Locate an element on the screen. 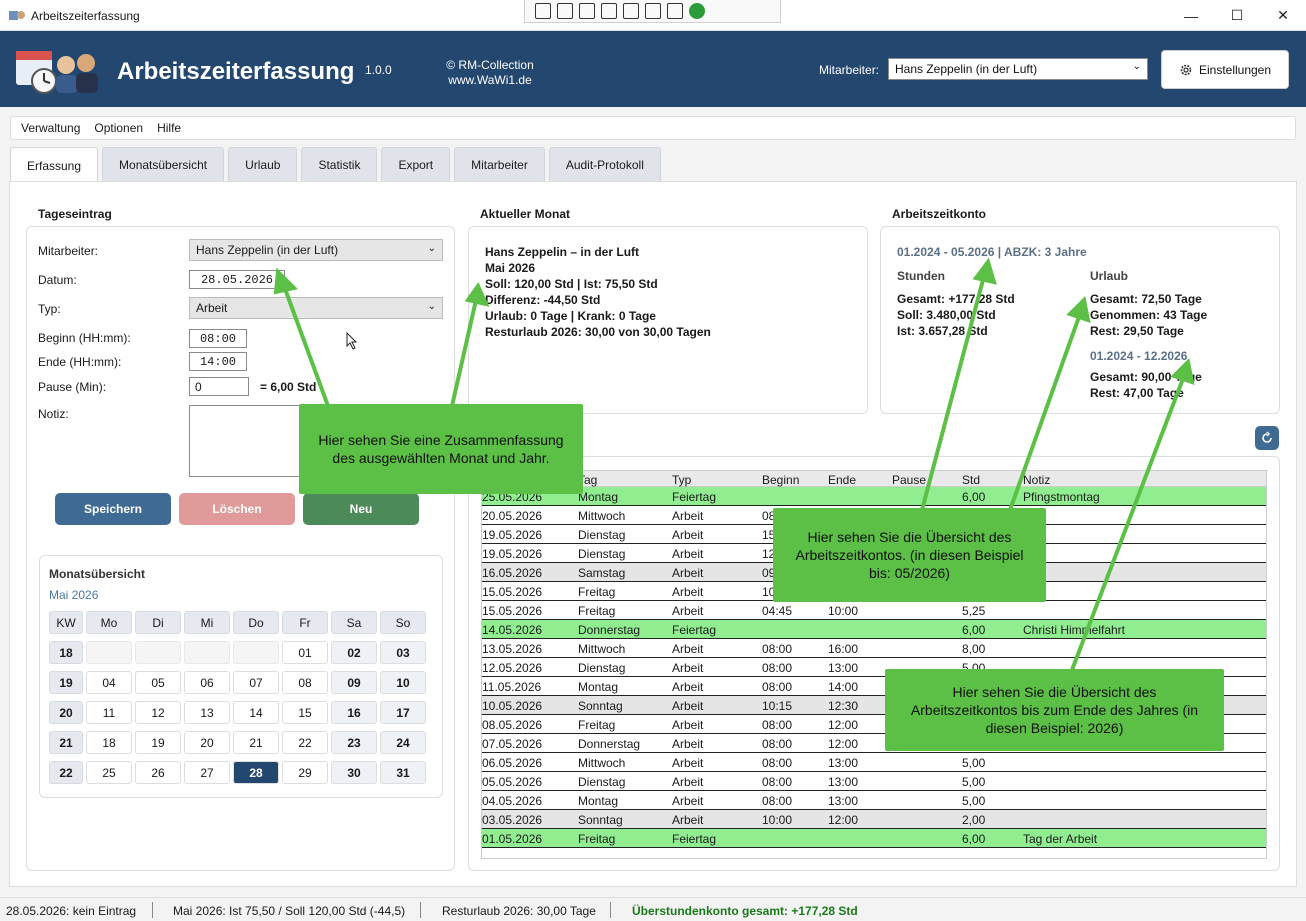 This screenshot has height=921, width=1306. minimize-button: — is located at coordinates (1191, 15).